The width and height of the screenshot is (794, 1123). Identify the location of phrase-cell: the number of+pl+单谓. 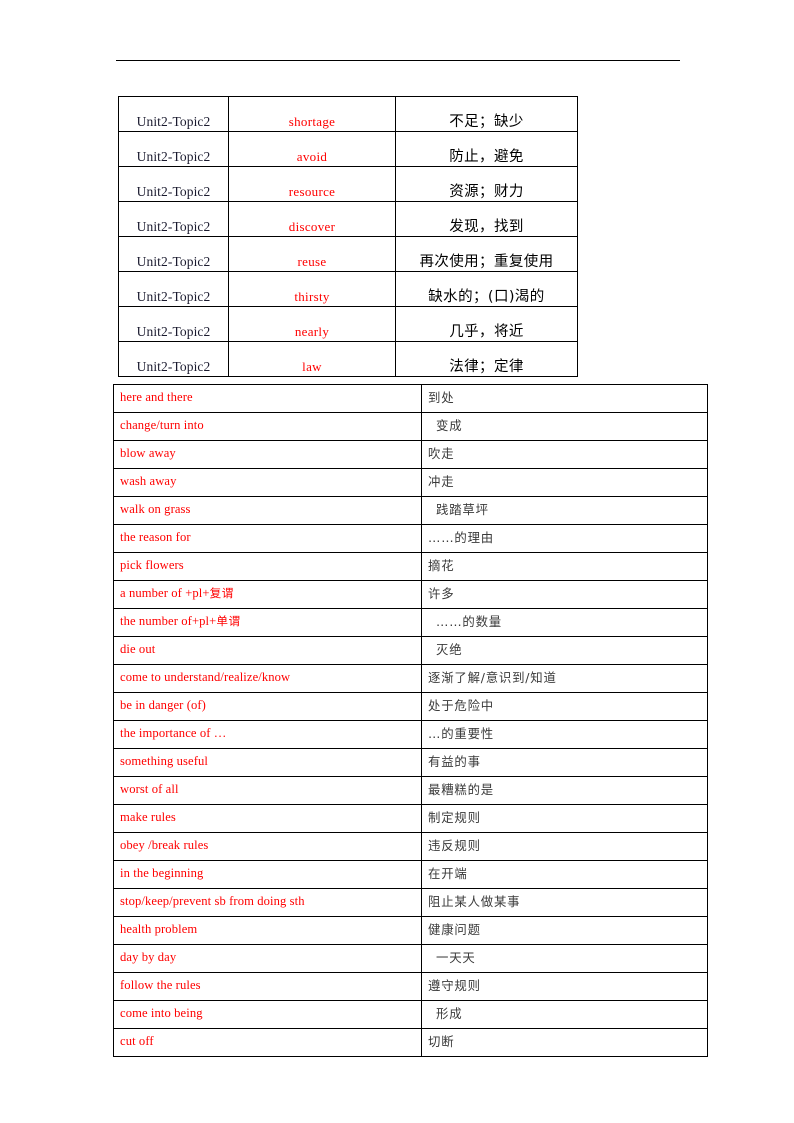
(267, 622).